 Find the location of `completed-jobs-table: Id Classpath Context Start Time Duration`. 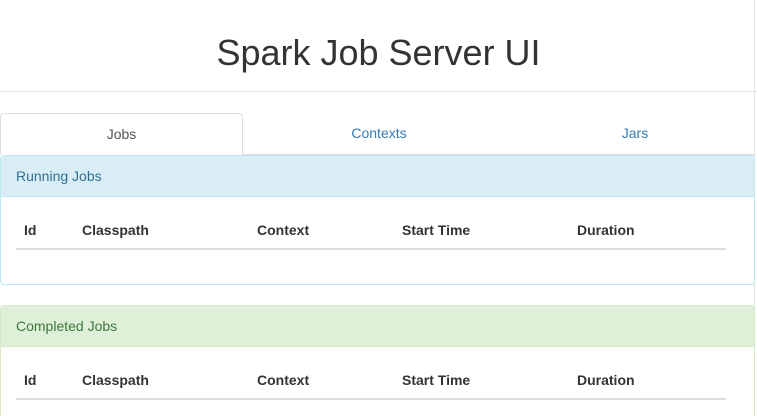

completed-jobs-table: Id Classpath Context Start Time Duration is located at coordinates (371, 381).